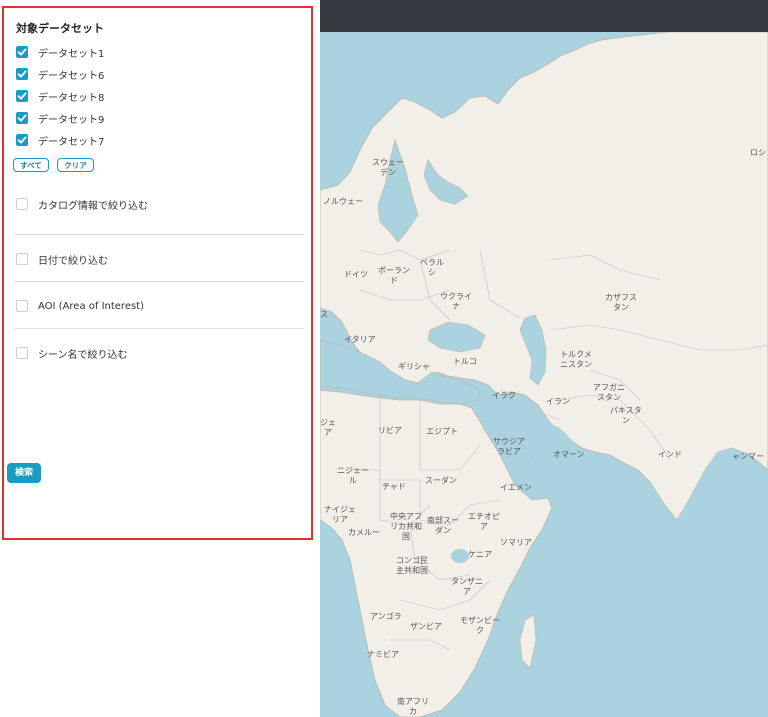 The height and width of the screenshot is (717, 768). What do you see at coordinates (621, 302) in the screenshot?
I see `map-label: カザフス タン` at bounding box center [621, 302].